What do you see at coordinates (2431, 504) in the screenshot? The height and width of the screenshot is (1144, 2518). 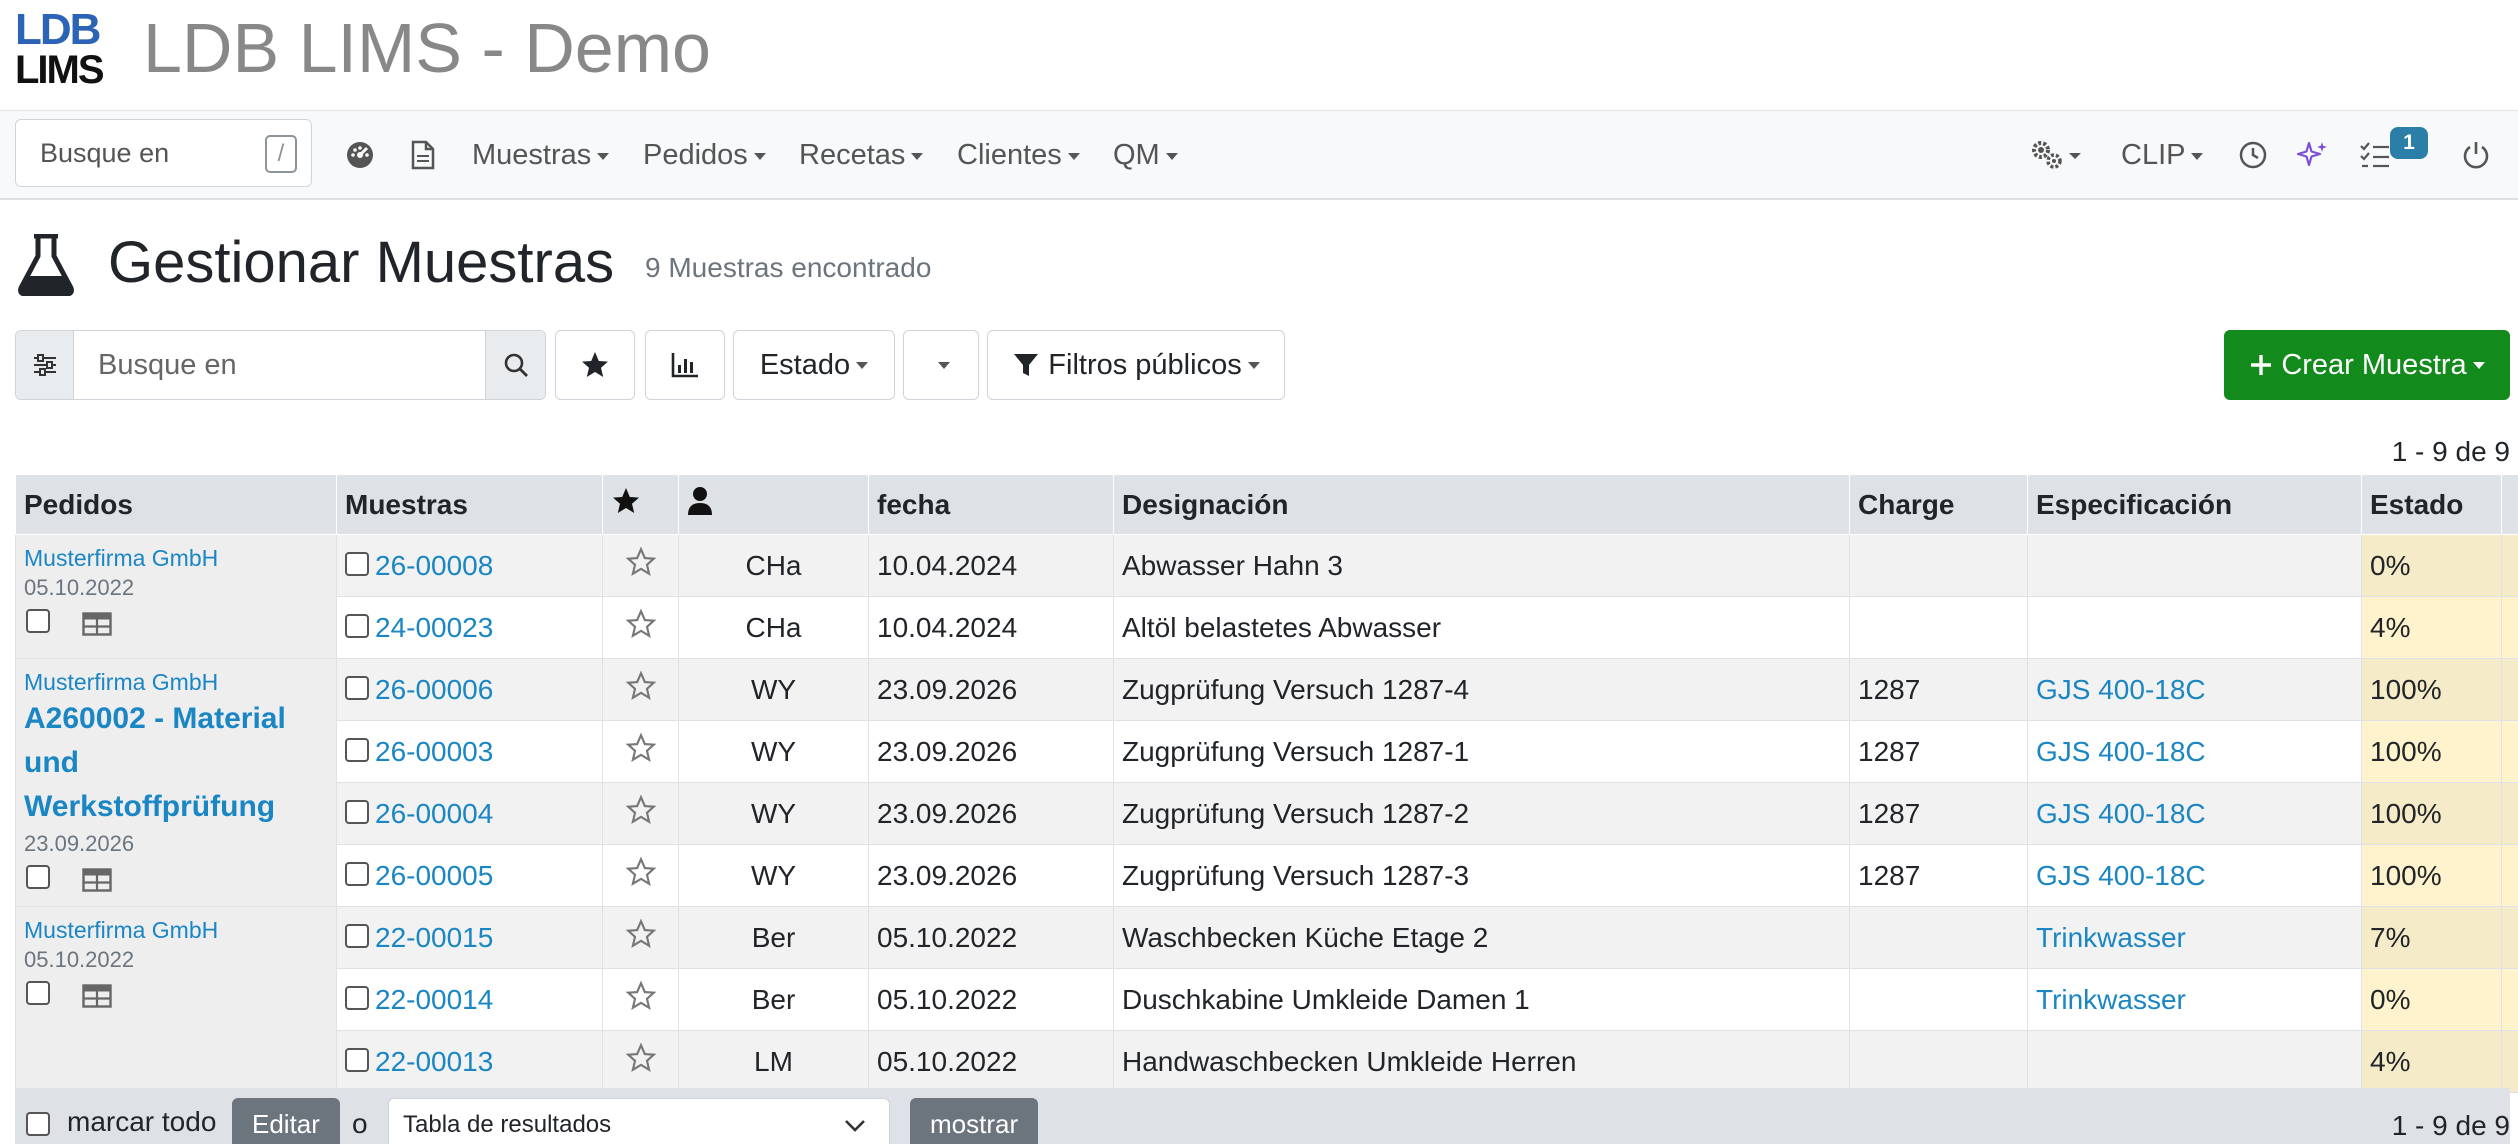 I see `col-estado: Estado` at bounding box center [2431, 504].